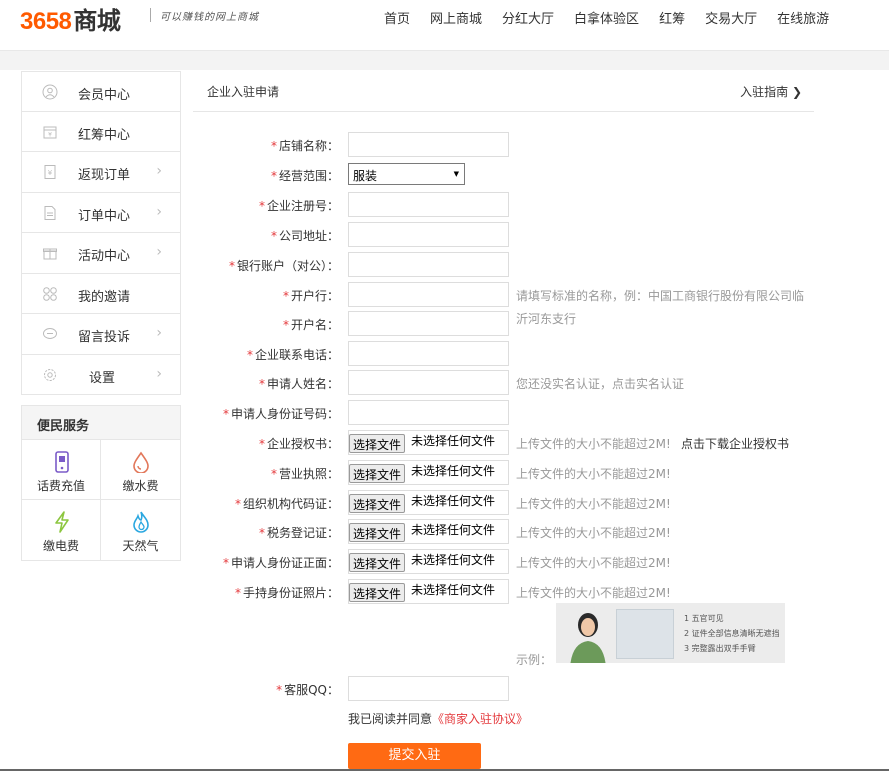  I want to click on nav-trading-hall: 交易大厅, so click(731, 17).